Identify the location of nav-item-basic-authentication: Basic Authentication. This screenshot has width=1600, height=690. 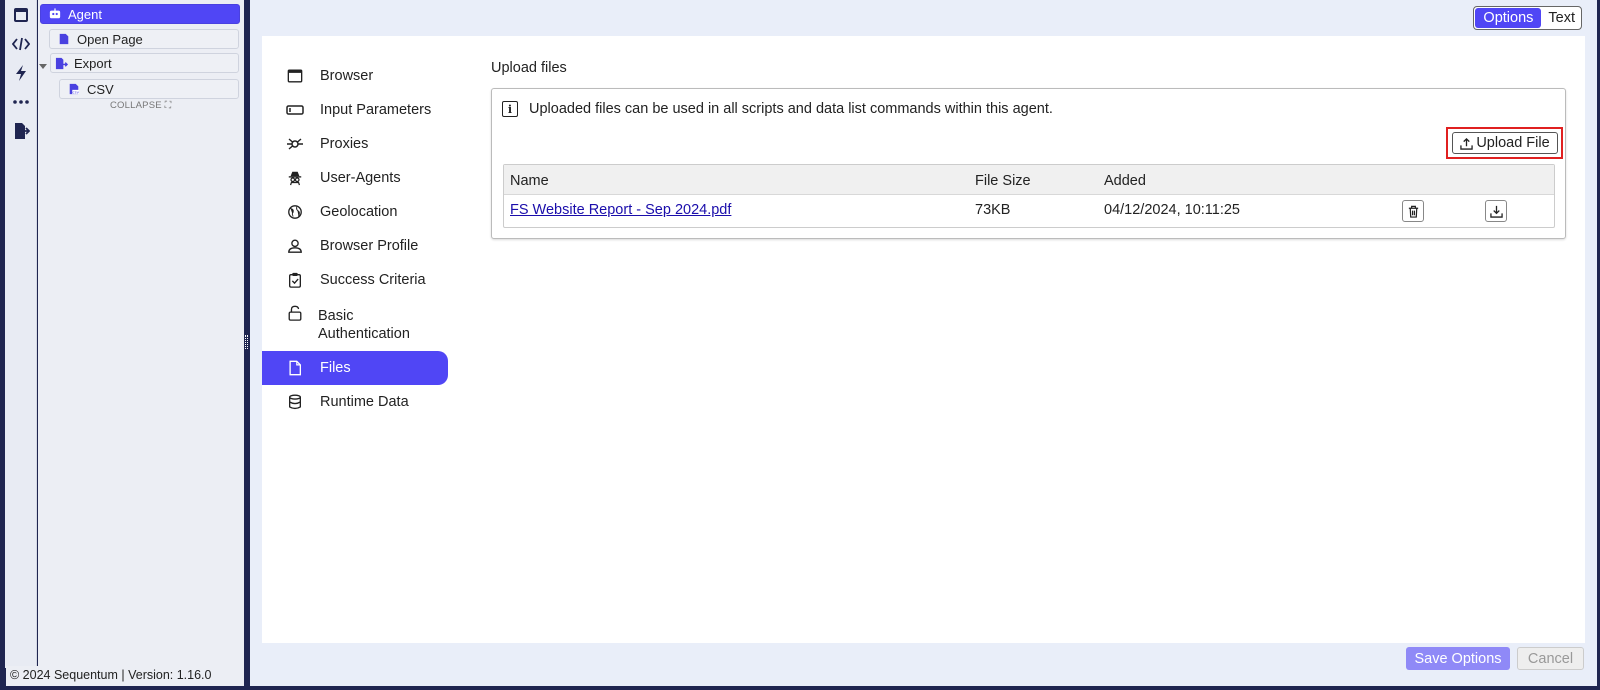
(355, 321).